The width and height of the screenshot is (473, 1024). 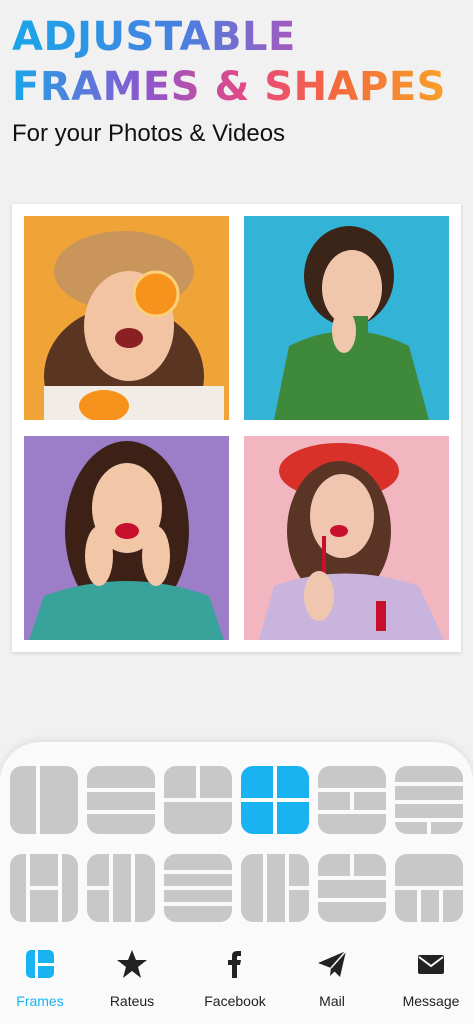 I want to click on nav-label-frames: Frames, so click(x=40, y=1001).